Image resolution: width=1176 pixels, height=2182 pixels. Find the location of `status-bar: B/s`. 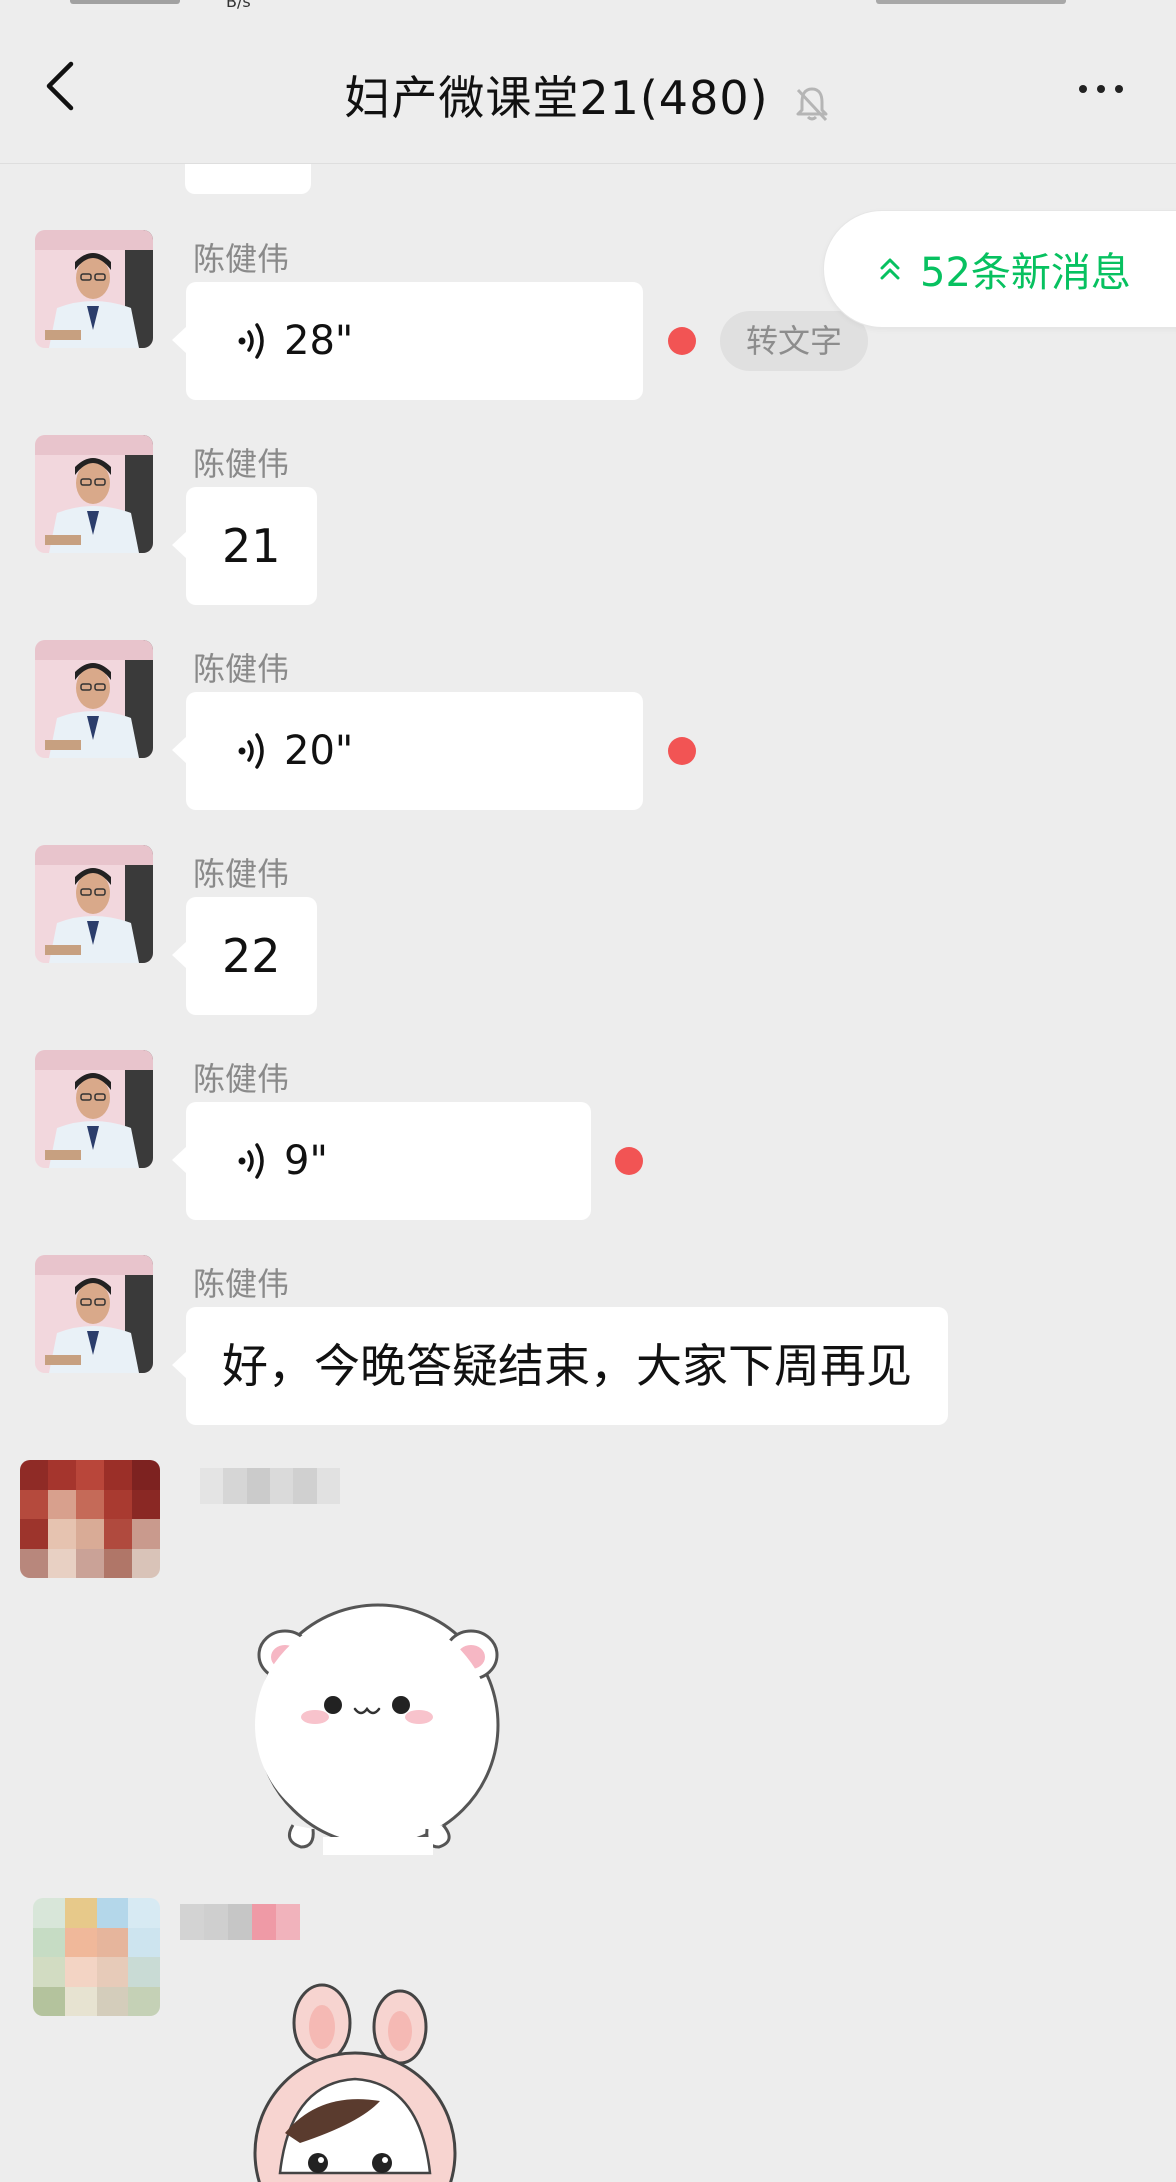

status-bar: B/s is located at coordinates (588, 7).